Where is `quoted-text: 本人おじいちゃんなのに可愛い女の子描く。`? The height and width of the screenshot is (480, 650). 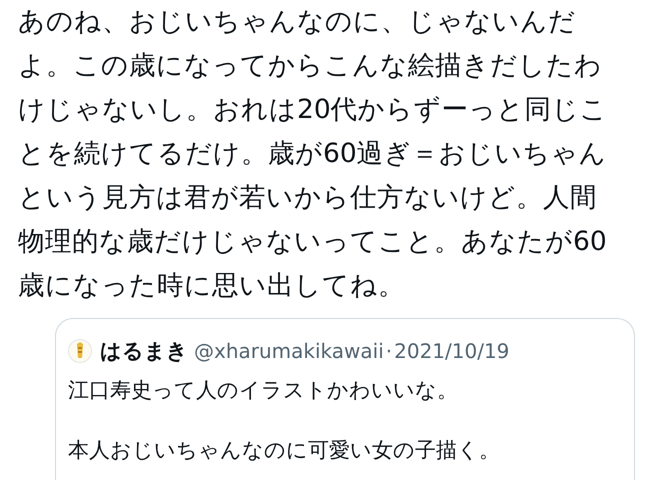 quoted-text: 本人おじいちゃんなのに可愛い女の子描く。 is located at coordinates (284, 450).